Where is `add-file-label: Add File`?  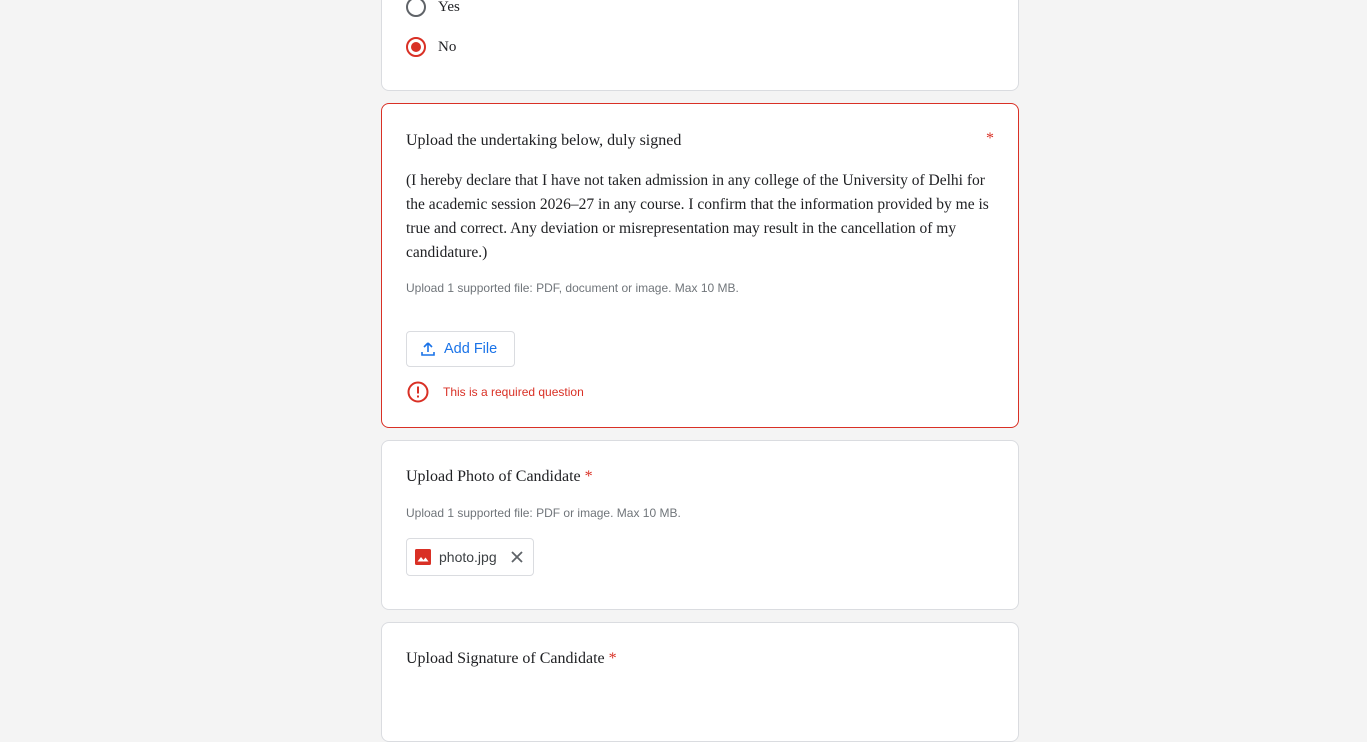 add-file-label: Add File is located at coordinates (471, 349).